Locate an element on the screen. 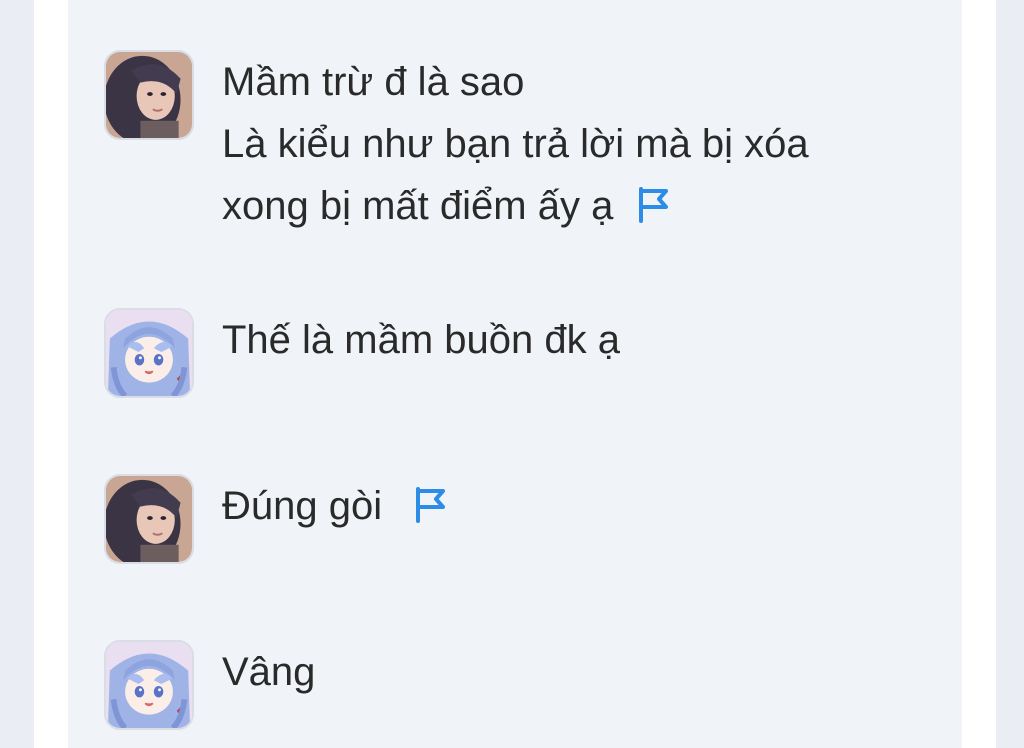 This screenshot has width=1024, height=748. comment-text: Vâng is located at coordinates (562, 672).